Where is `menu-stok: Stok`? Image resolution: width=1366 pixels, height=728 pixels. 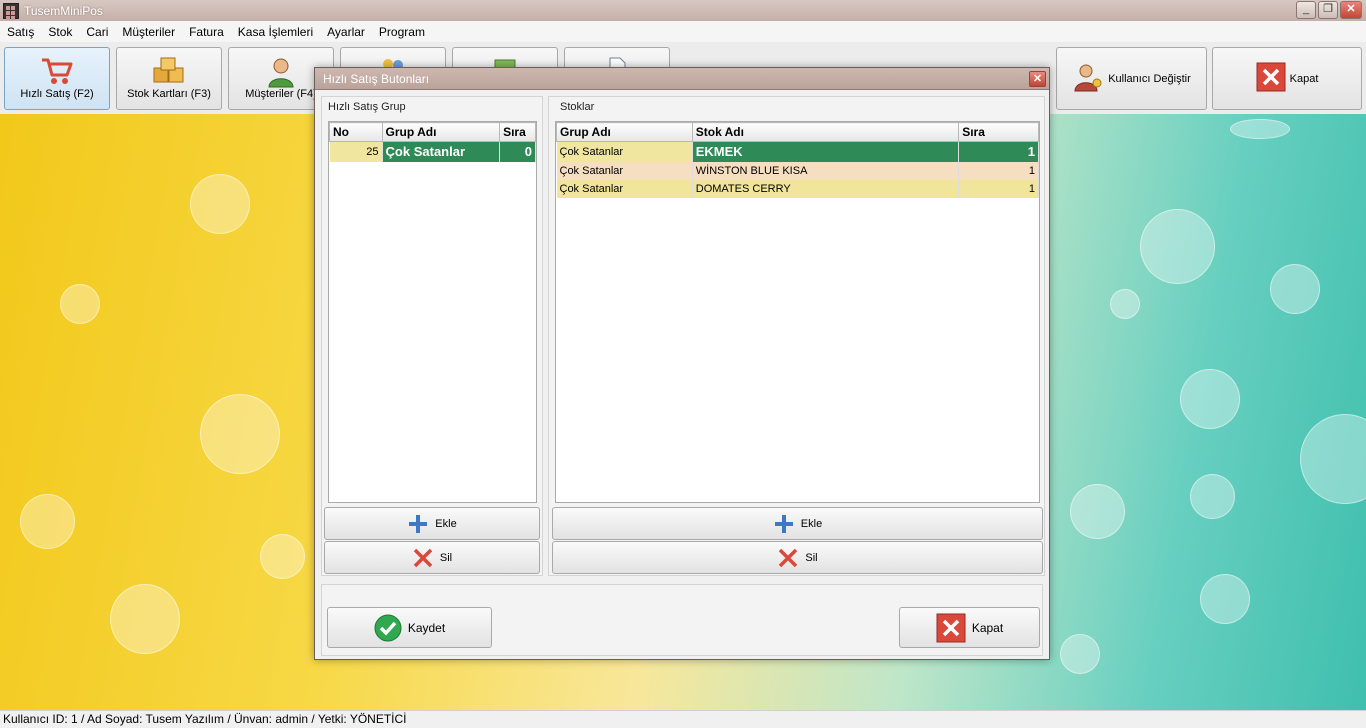 menu-stok: Stok is located at coordinates (60, 32).